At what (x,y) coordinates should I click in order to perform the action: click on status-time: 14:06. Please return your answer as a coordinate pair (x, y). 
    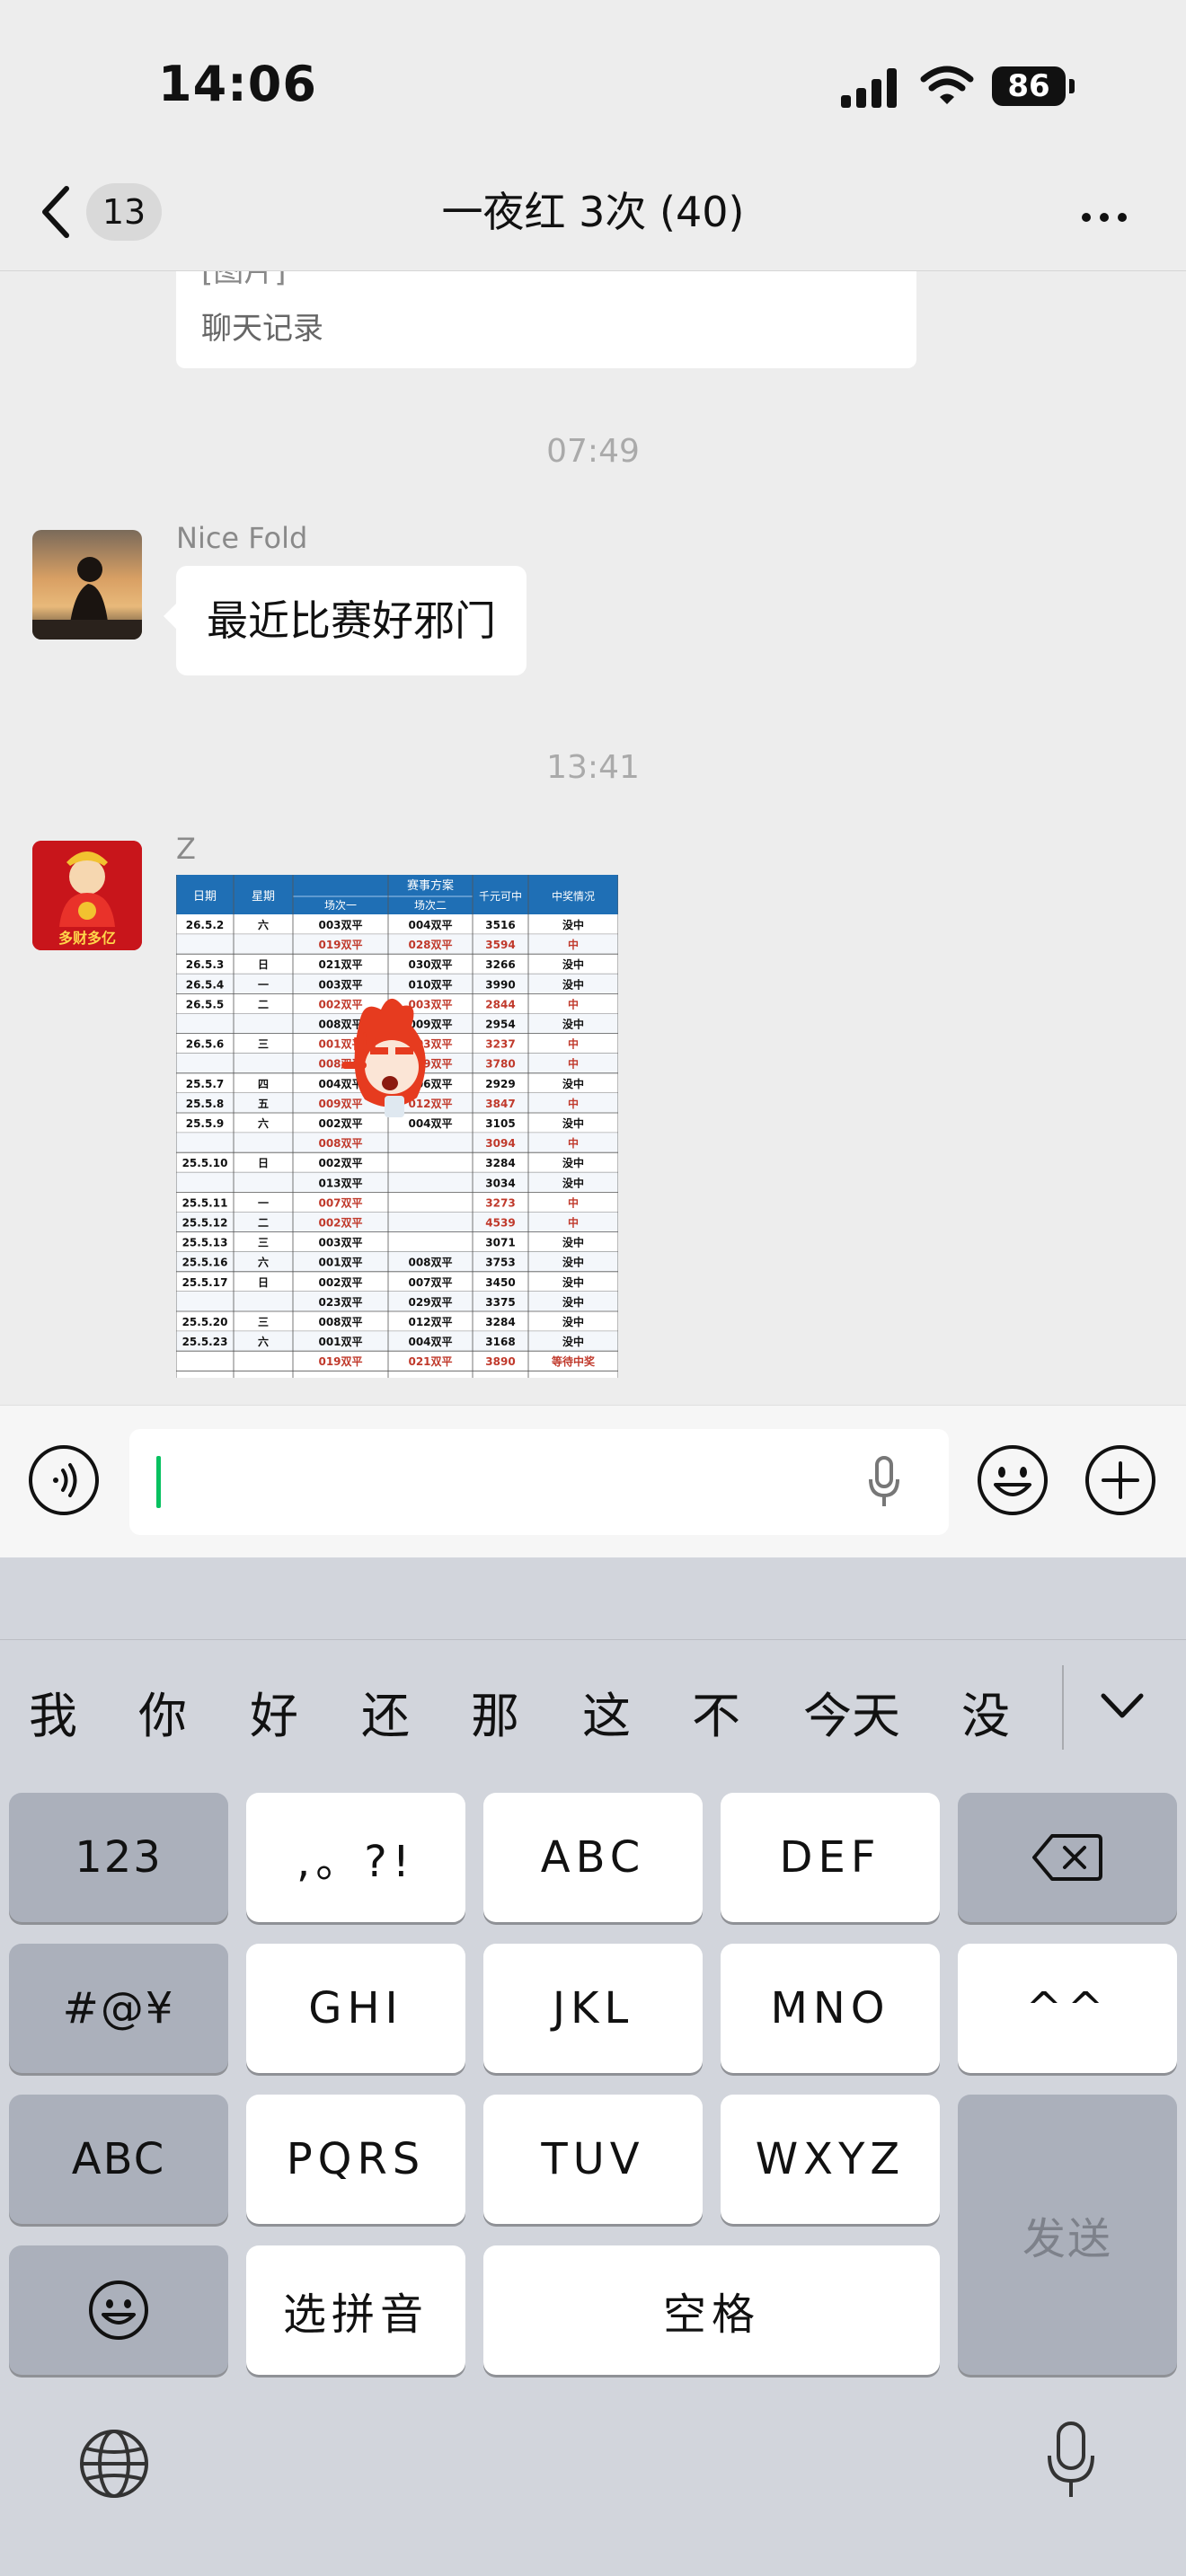
    Looking at the image, I should click on (237, 84).